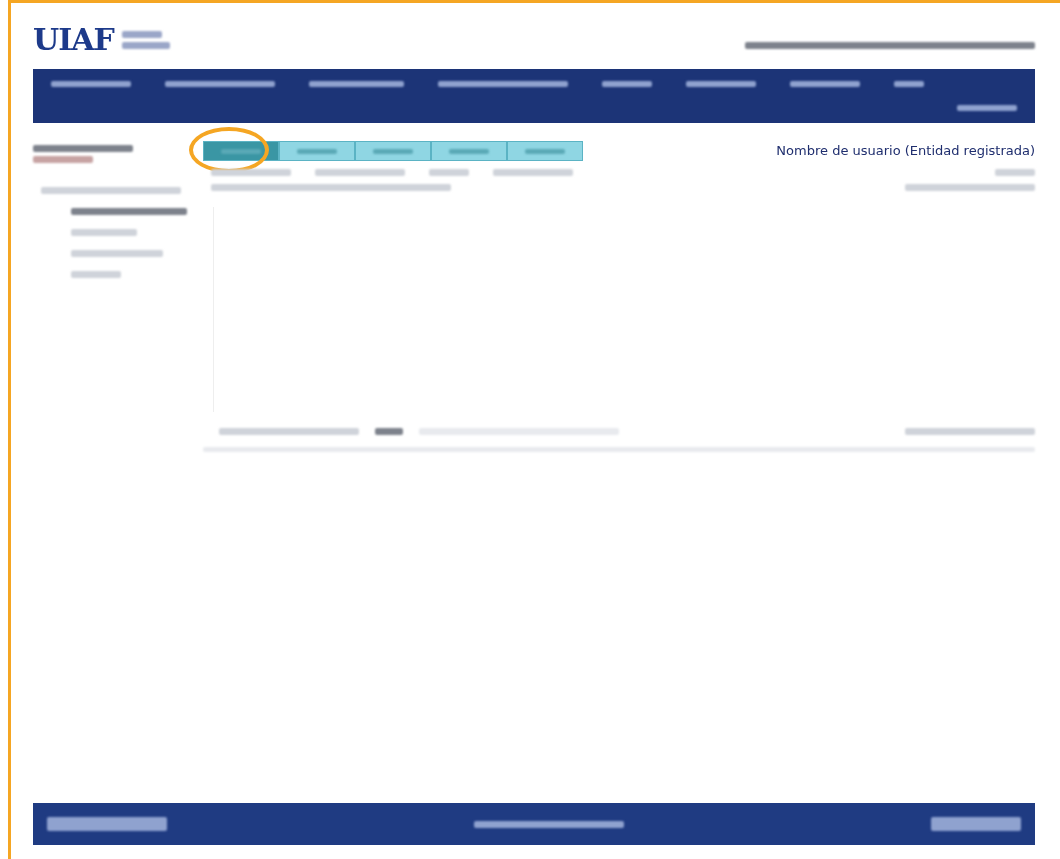 The image size is (1060, 859). I want to click on logo: UIAF, so click(73, 40).